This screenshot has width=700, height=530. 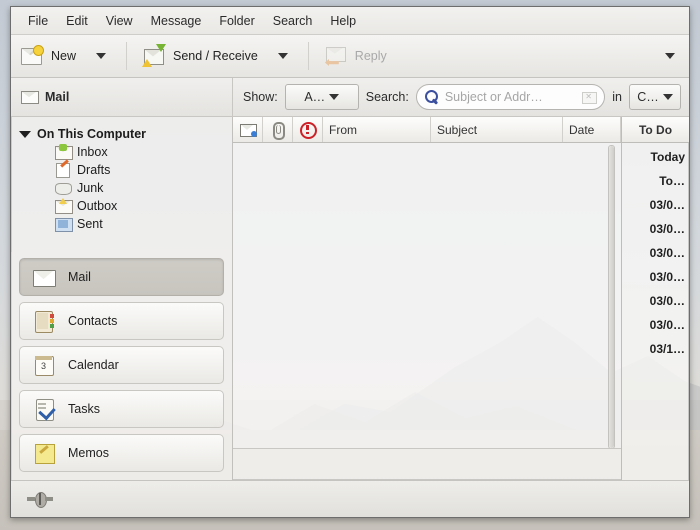 I want to click on read-status-icon, so click(x=248, y=130).